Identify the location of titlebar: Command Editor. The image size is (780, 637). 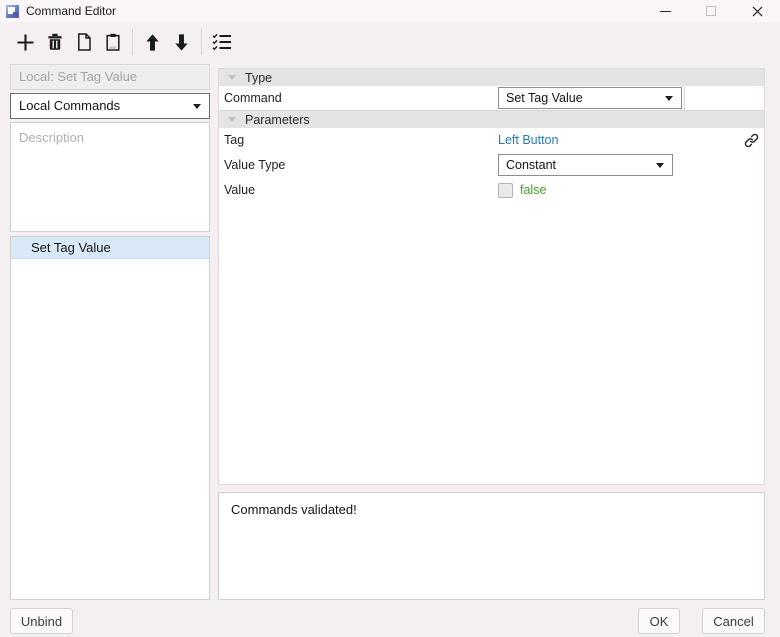
(390, 11).